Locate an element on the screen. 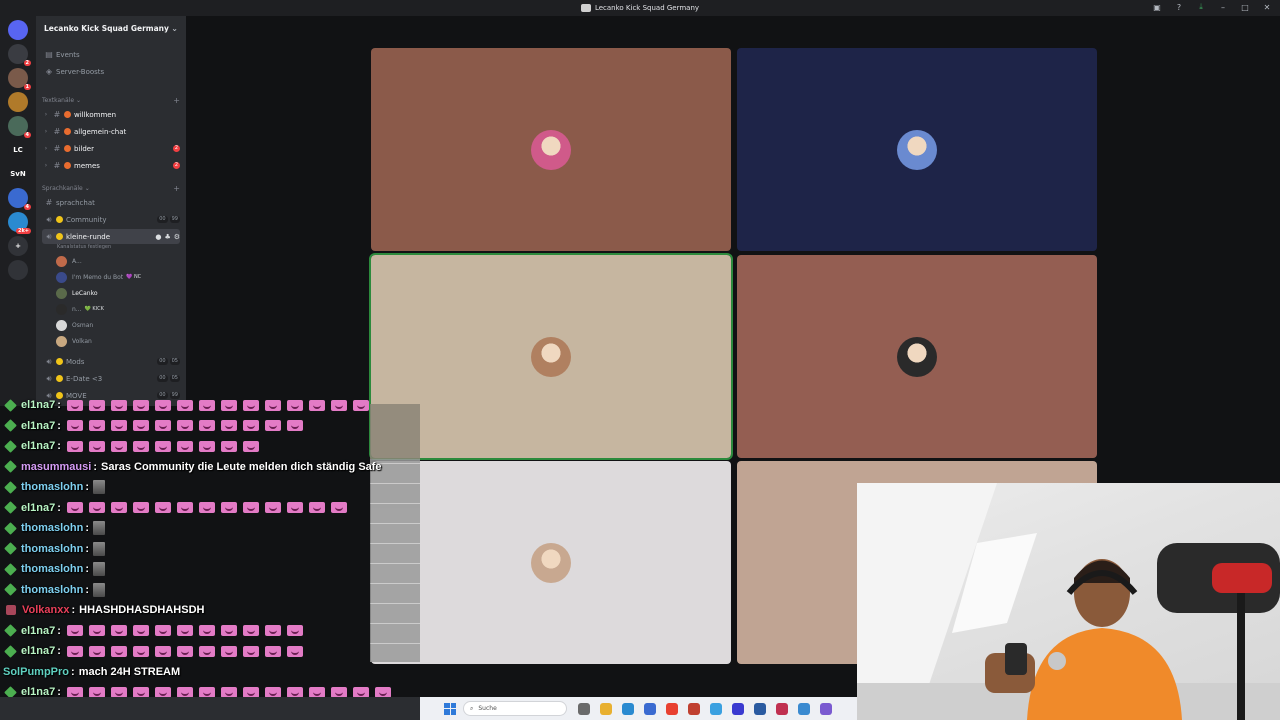 This screenshot has height=720, width=1280. chat-text: HHASHDHASDHAHSDH is located at coordinates (142, 610).